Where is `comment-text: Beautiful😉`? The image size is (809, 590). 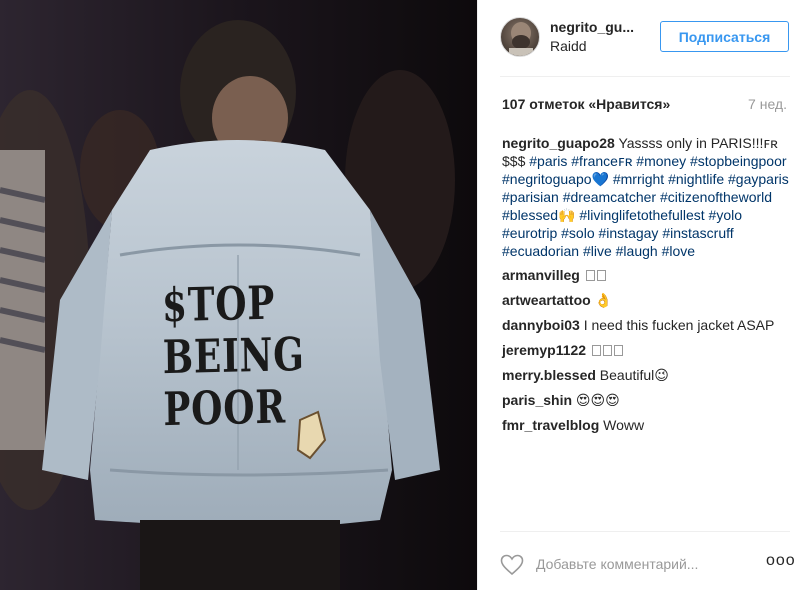 comment-text: Beautiful😉 is located at coordinates (634, 375).